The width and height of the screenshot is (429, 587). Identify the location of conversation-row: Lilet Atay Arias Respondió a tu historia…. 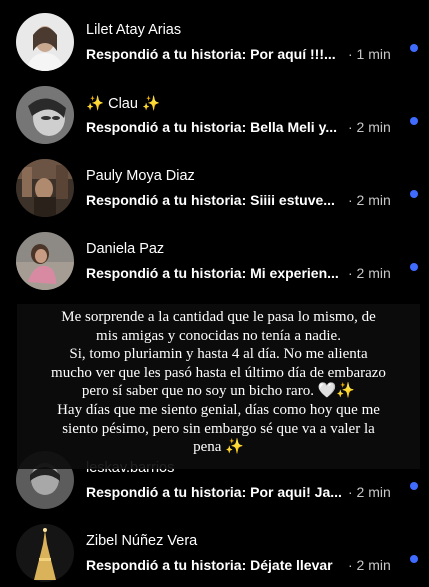
(214, 39).